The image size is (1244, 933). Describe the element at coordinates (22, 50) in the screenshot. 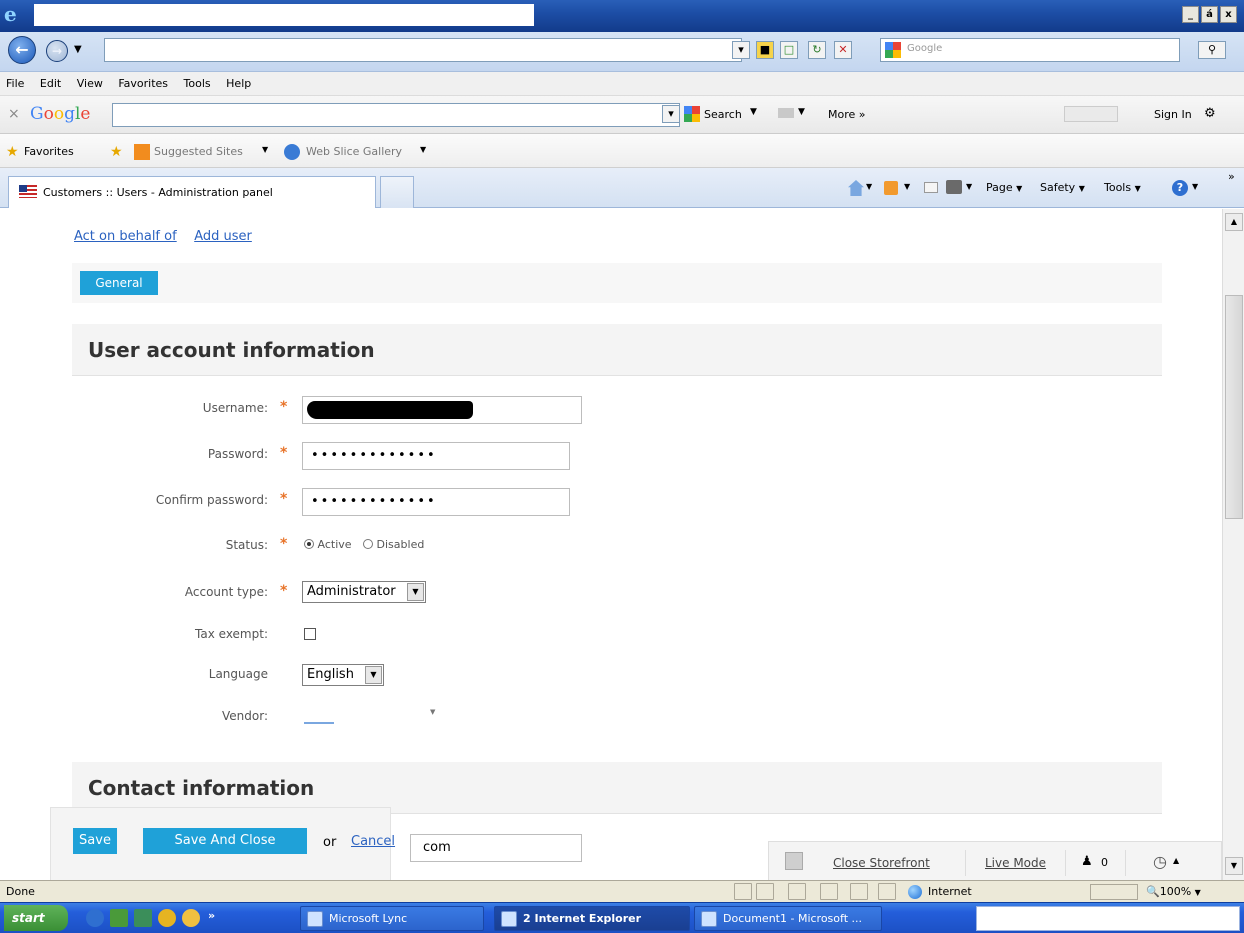

I see `back-button: ←` at that location.